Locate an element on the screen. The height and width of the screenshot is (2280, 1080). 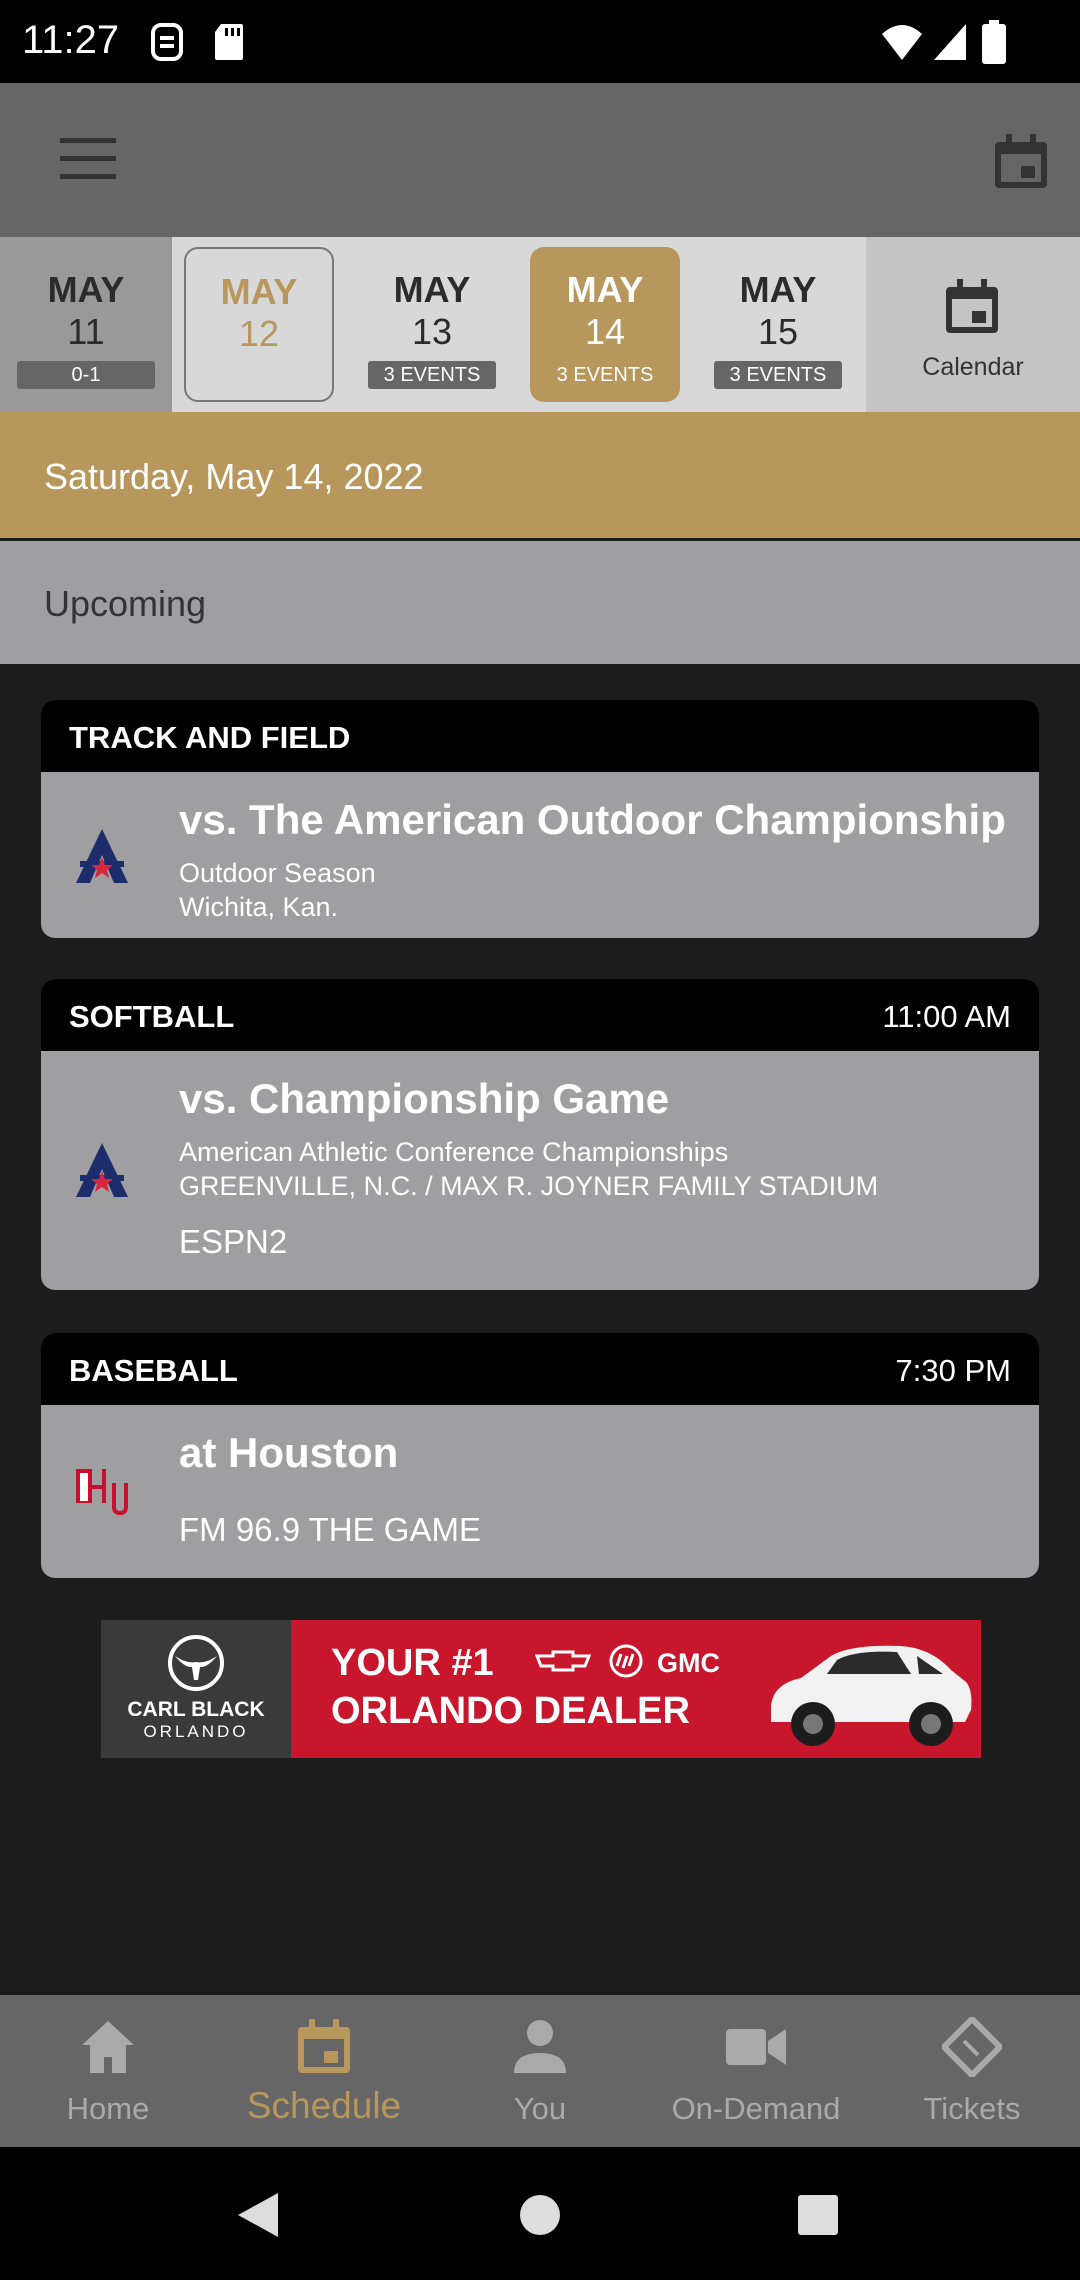
event-card-header: TRACK AND FIELD is located at coordinates (540, 736).